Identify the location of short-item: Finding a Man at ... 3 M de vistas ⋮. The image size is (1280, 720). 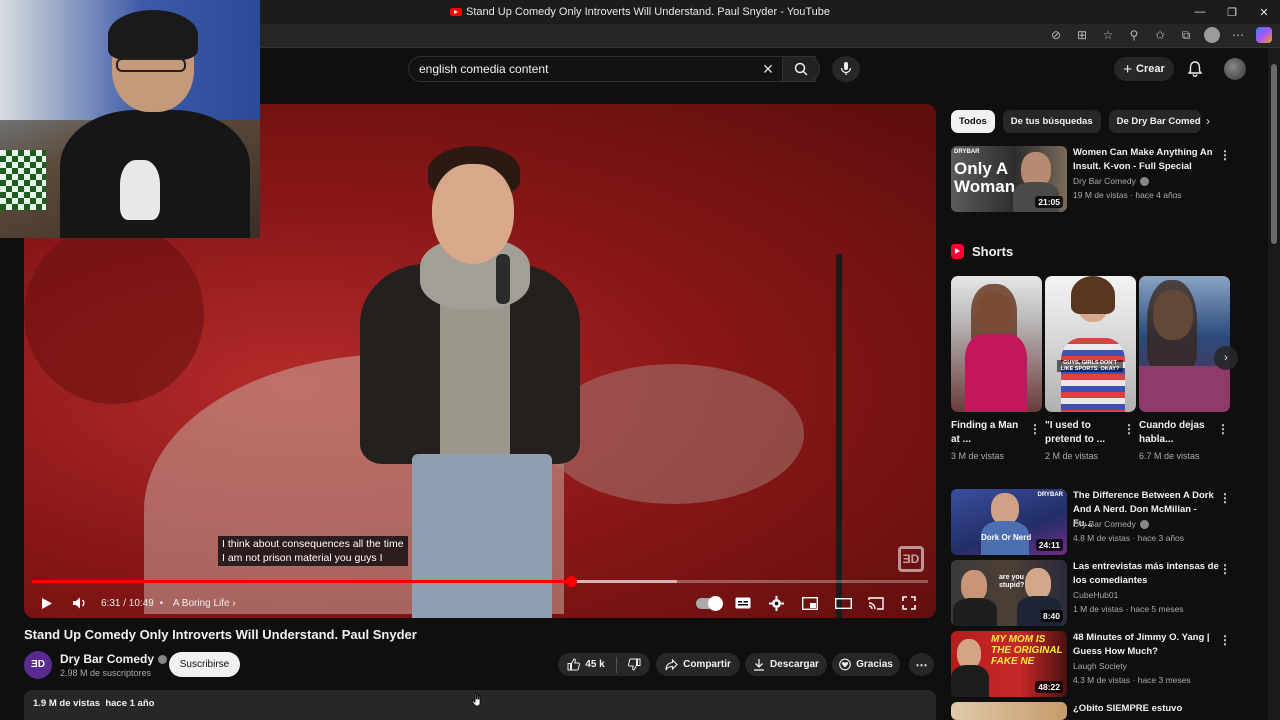
(996, 368).